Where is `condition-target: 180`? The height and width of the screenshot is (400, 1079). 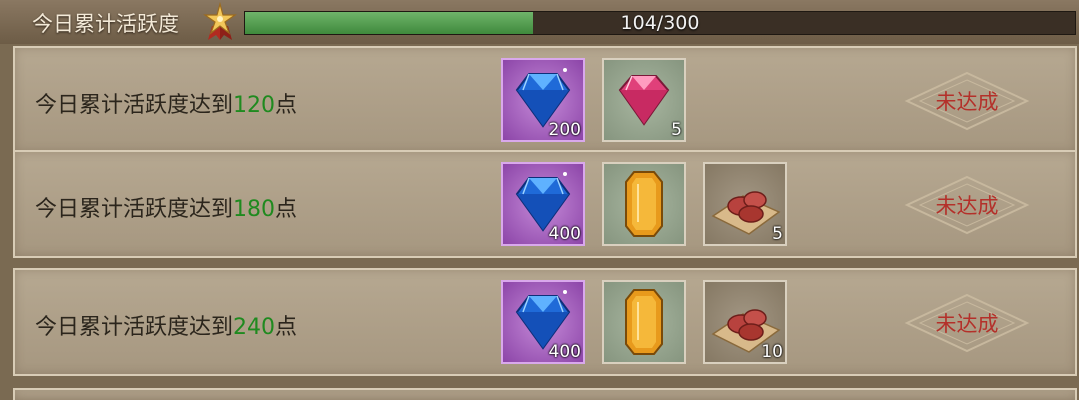
condition-target: 180 is located at coordinates (254, 209).